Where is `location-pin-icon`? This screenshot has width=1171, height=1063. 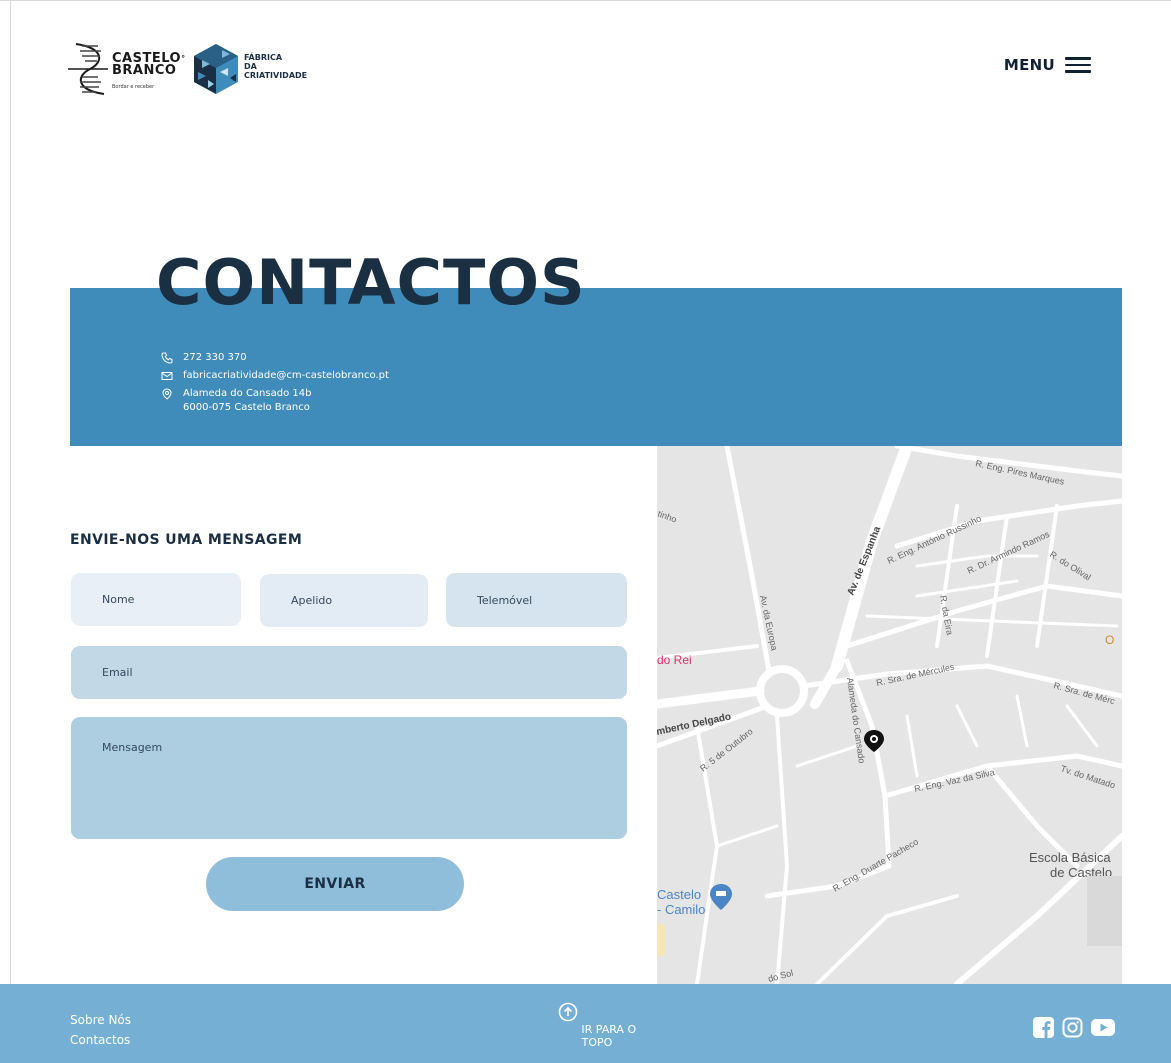 location-pin-icon is located at coordinates (167, 394).